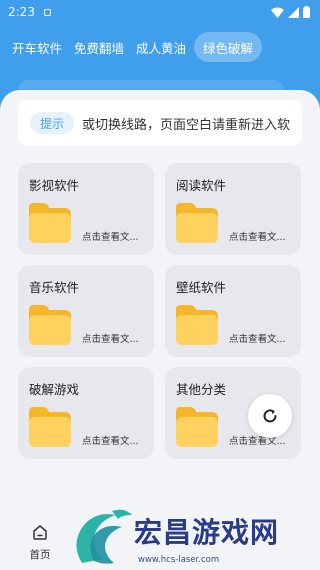 Image resolution: width=320 pixels, height=570 pixels. I want to click on notice-bar: 提示 或切换线路，页面空白请重新进入软, so click(160, 123).